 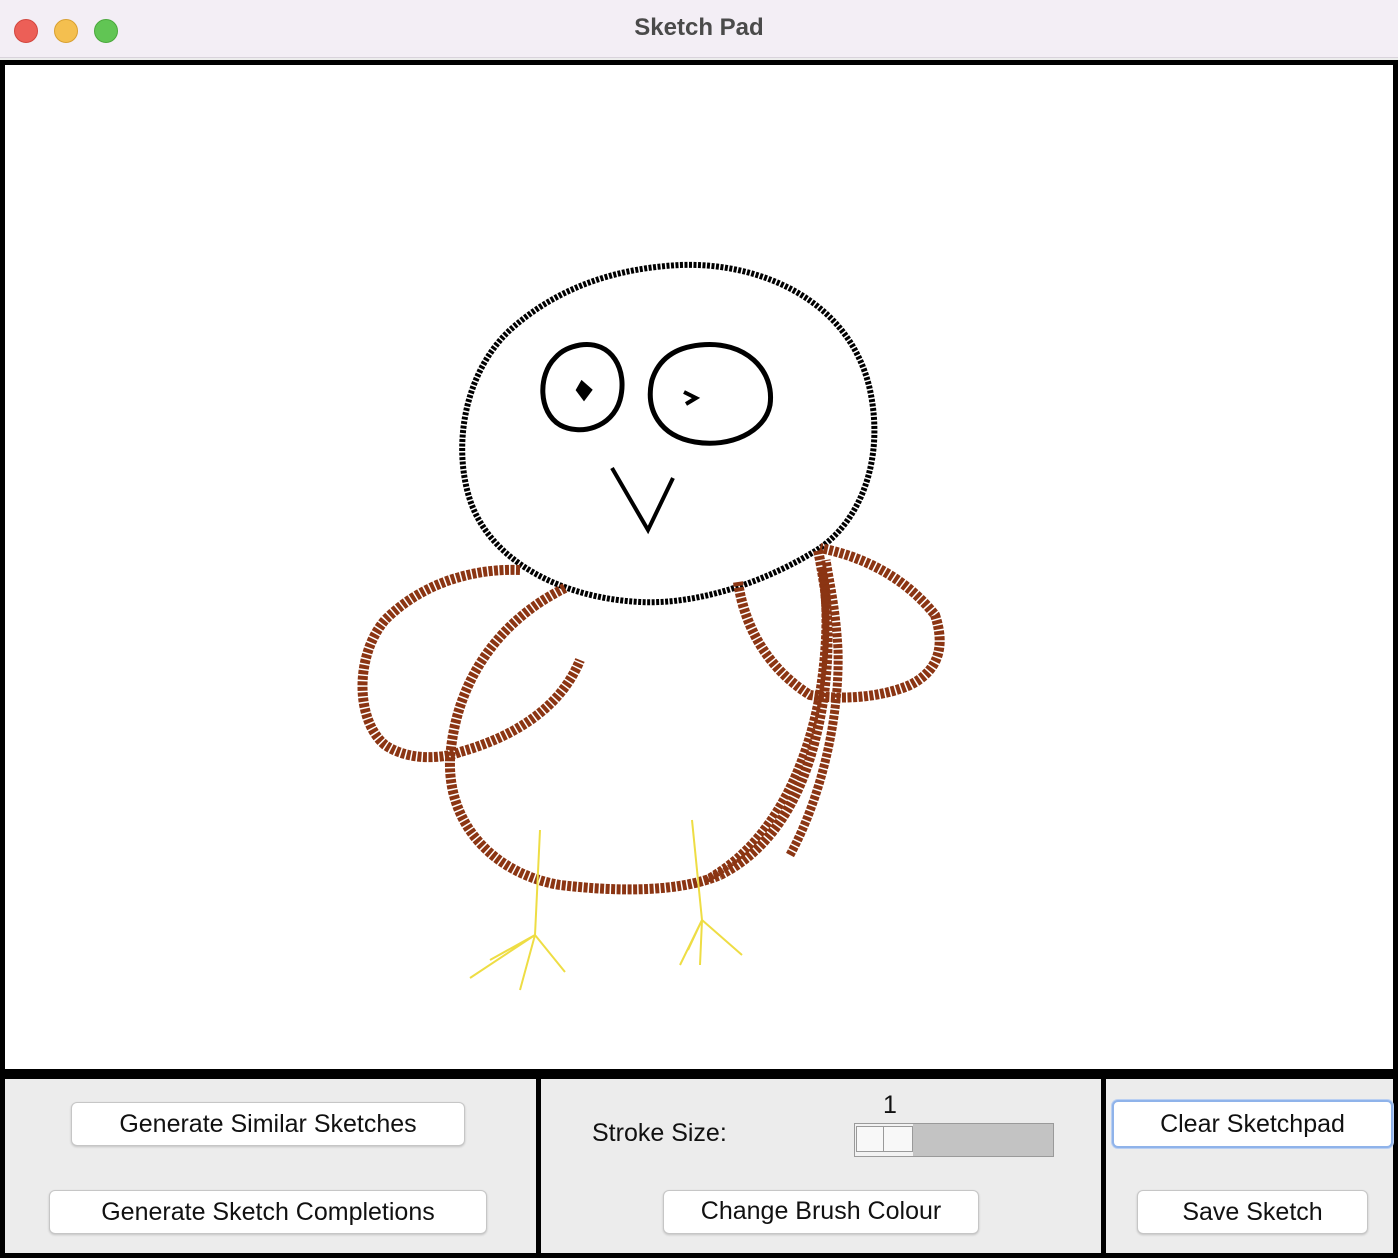 I want to click on stroke-size-slider-thumb, so click(x=898, y=1139).